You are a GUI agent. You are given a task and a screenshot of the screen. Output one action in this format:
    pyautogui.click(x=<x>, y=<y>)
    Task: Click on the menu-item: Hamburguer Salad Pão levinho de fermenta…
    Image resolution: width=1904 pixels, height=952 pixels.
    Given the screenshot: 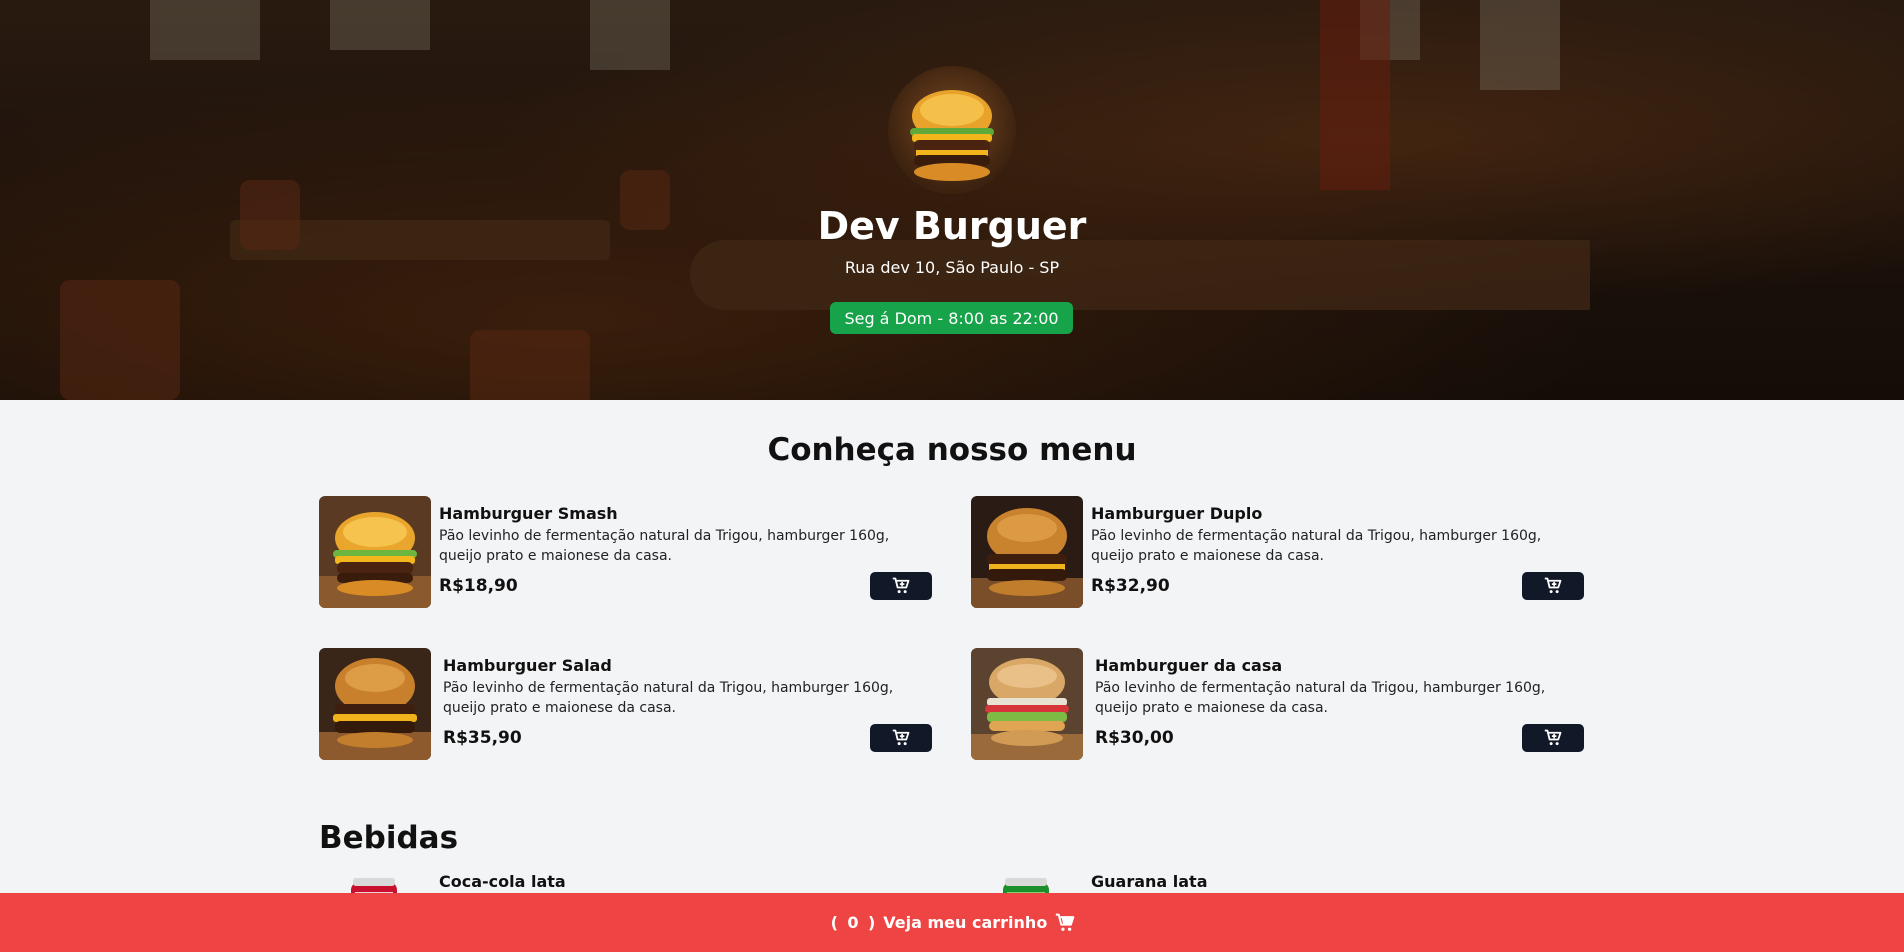 What is the action you would take?
    pyautogui.click(x=626, y=704)
    